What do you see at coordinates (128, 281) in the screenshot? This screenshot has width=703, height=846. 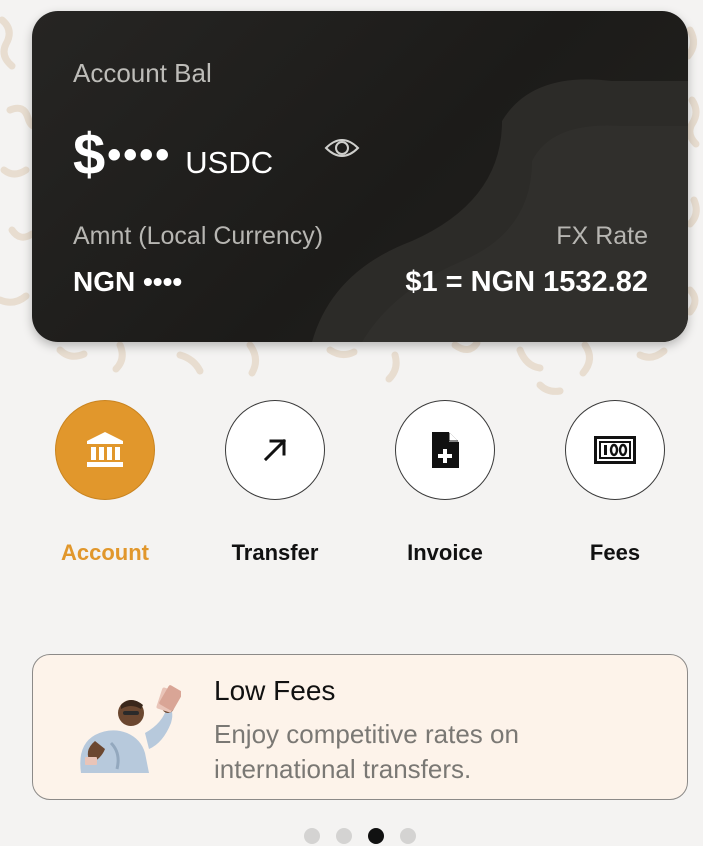 I see `local-currency-value: NGN ••••` at bounding box center [128, 281].